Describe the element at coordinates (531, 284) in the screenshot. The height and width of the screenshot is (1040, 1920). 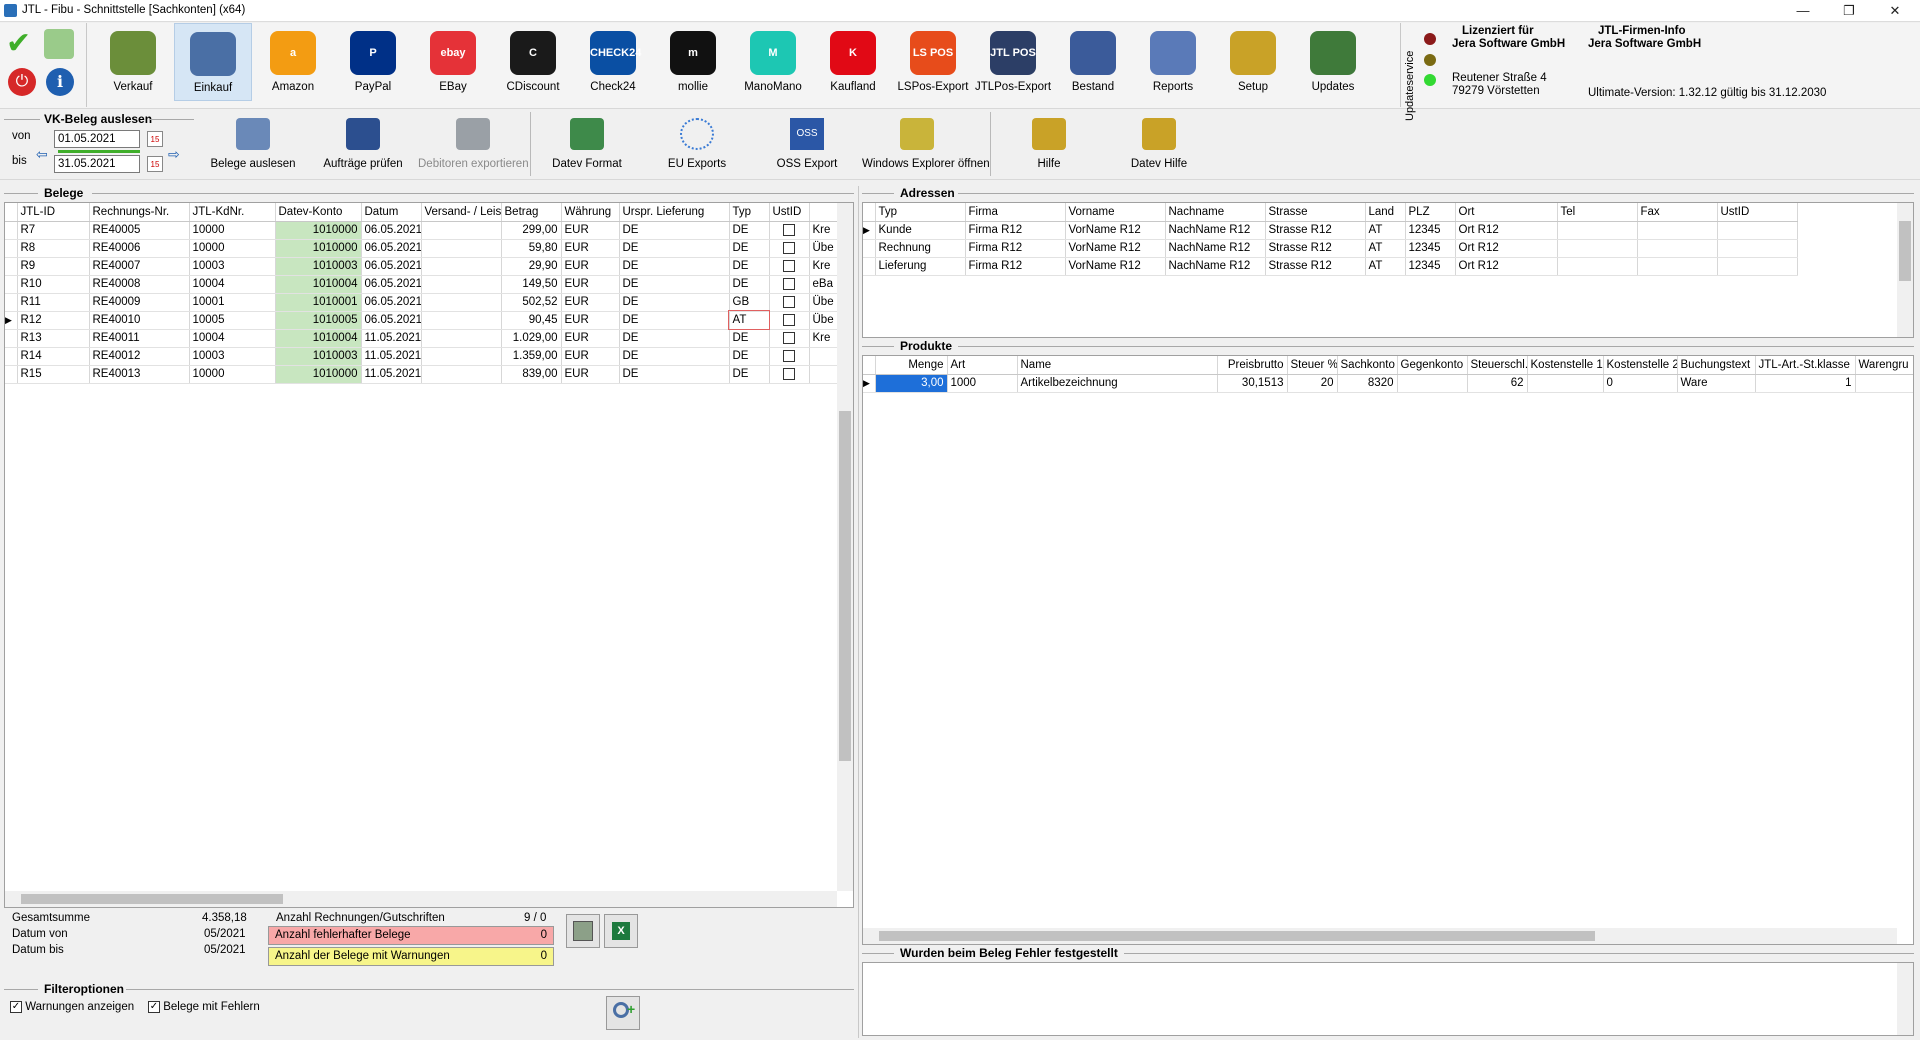
I see `table-cell: 149,50` at that location.